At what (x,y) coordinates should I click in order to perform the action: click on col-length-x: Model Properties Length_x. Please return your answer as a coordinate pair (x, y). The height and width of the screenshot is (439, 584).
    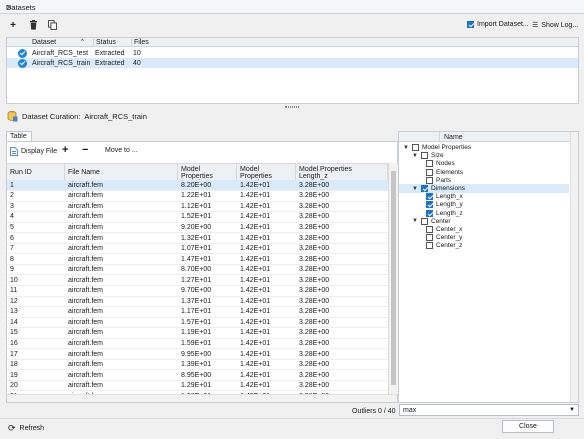
    Looking at the image, I should click on (207, 175).